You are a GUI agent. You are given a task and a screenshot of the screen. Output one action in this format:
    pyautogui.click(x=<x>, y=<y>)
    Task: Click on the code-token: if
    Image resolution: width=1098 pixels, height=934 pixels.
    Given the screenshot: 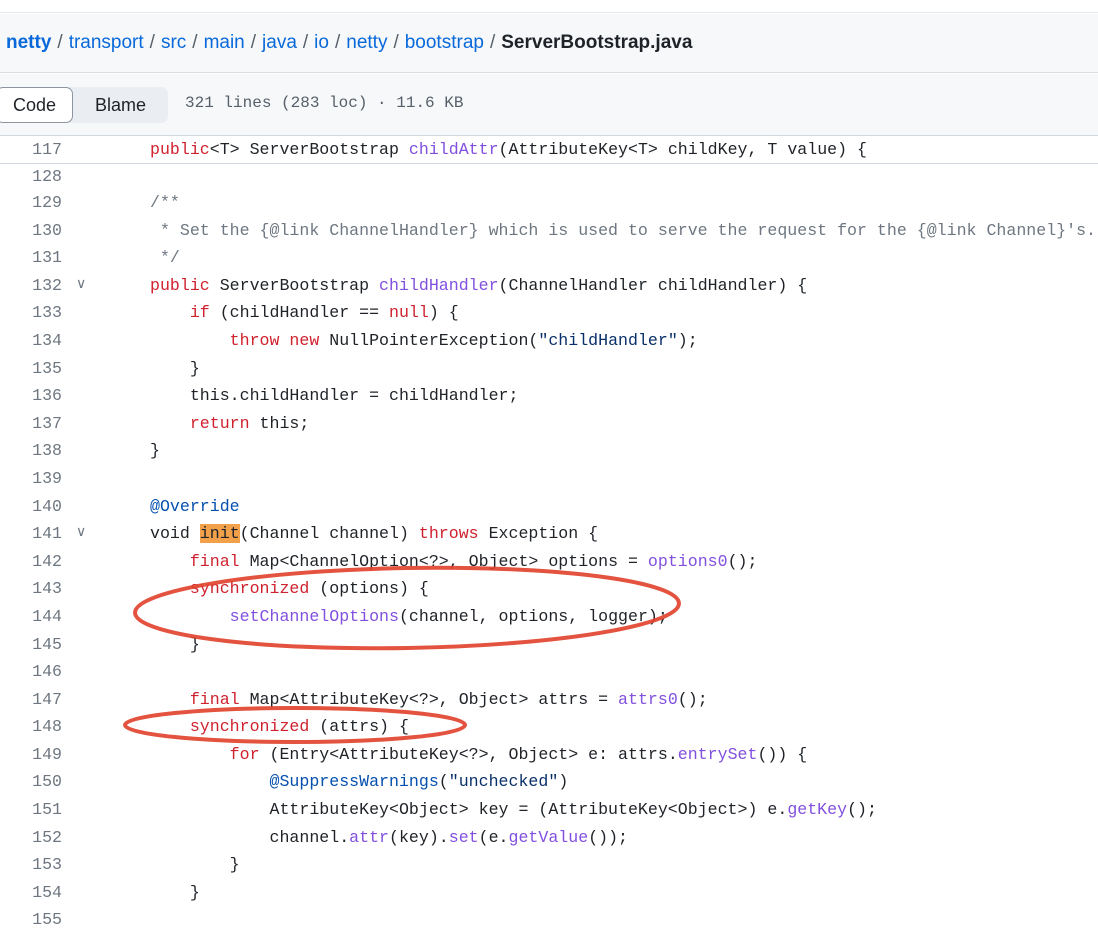 What is the action you would take?
    pyautogui.click(x=199, y=313)
    